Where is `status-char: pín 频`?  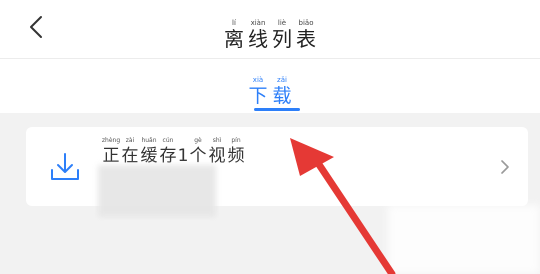
status-char: pín 频 is located at coordinates (236, 151).